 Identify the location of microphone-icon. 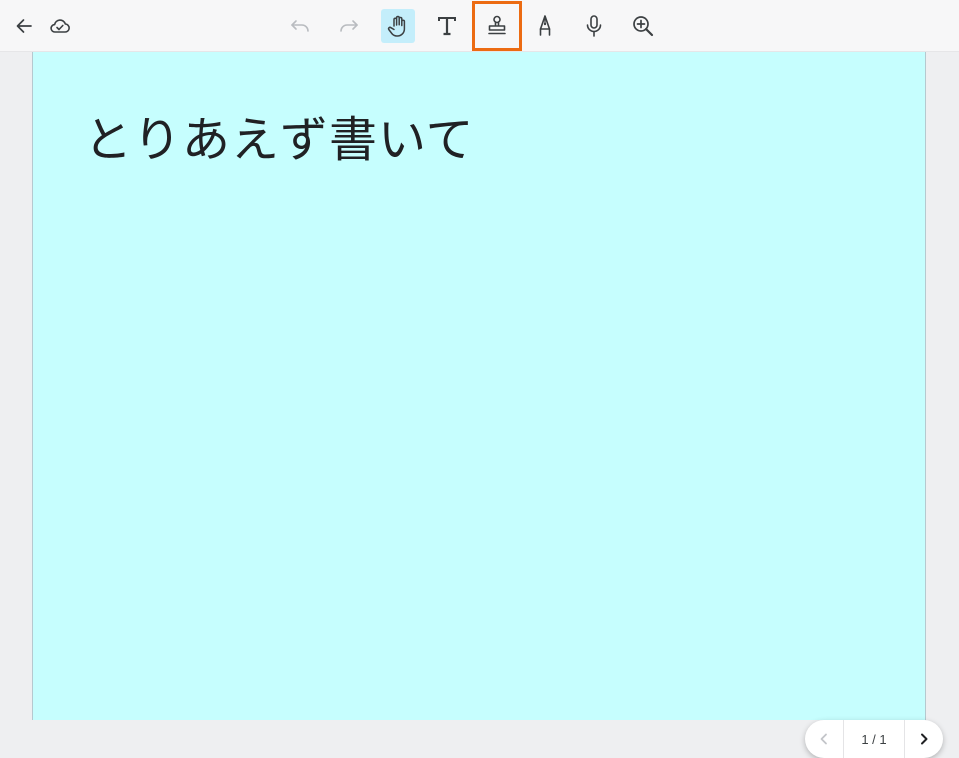
(594, 26).